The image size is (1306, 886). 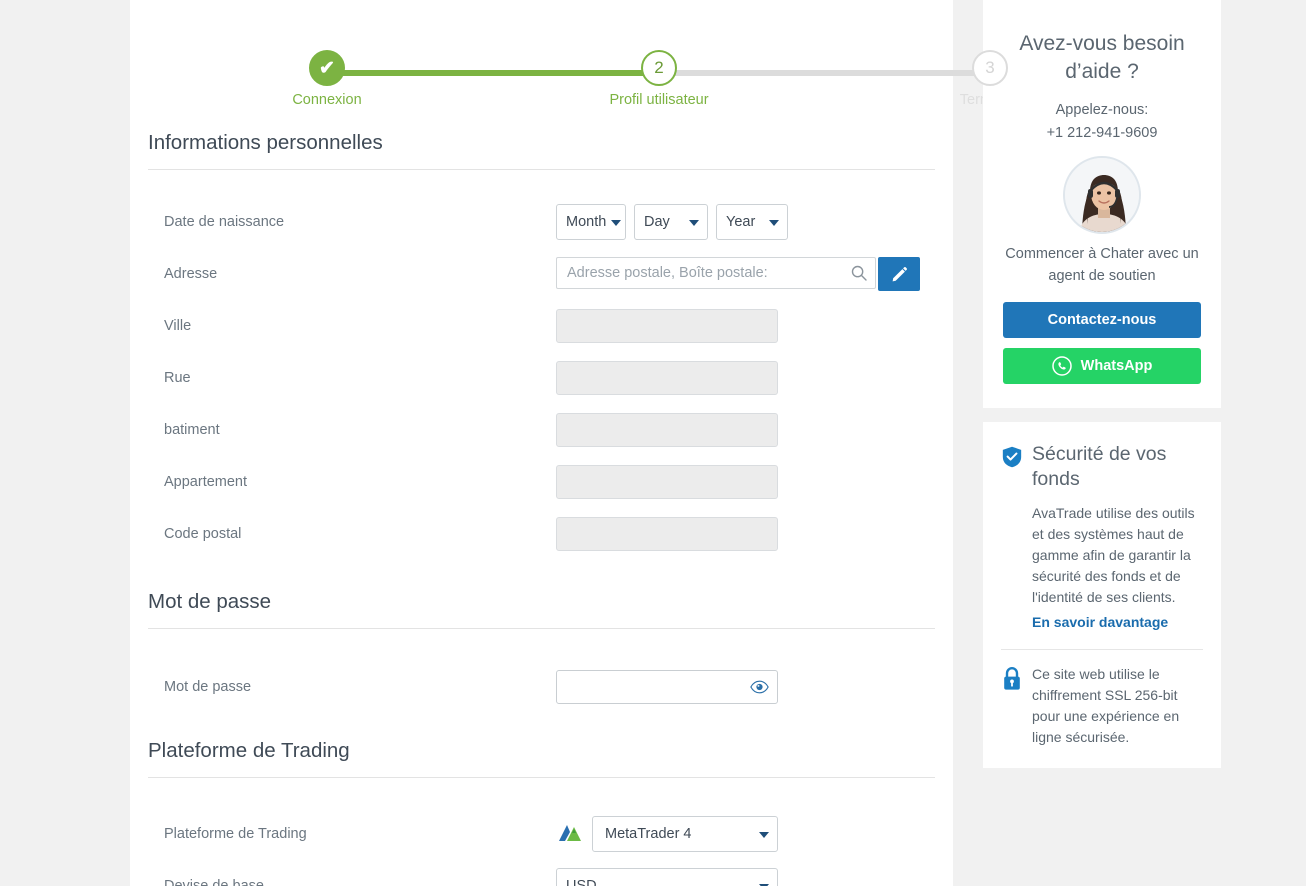 I want to click on avatar-wrapper, so click(x=1102, y=195).